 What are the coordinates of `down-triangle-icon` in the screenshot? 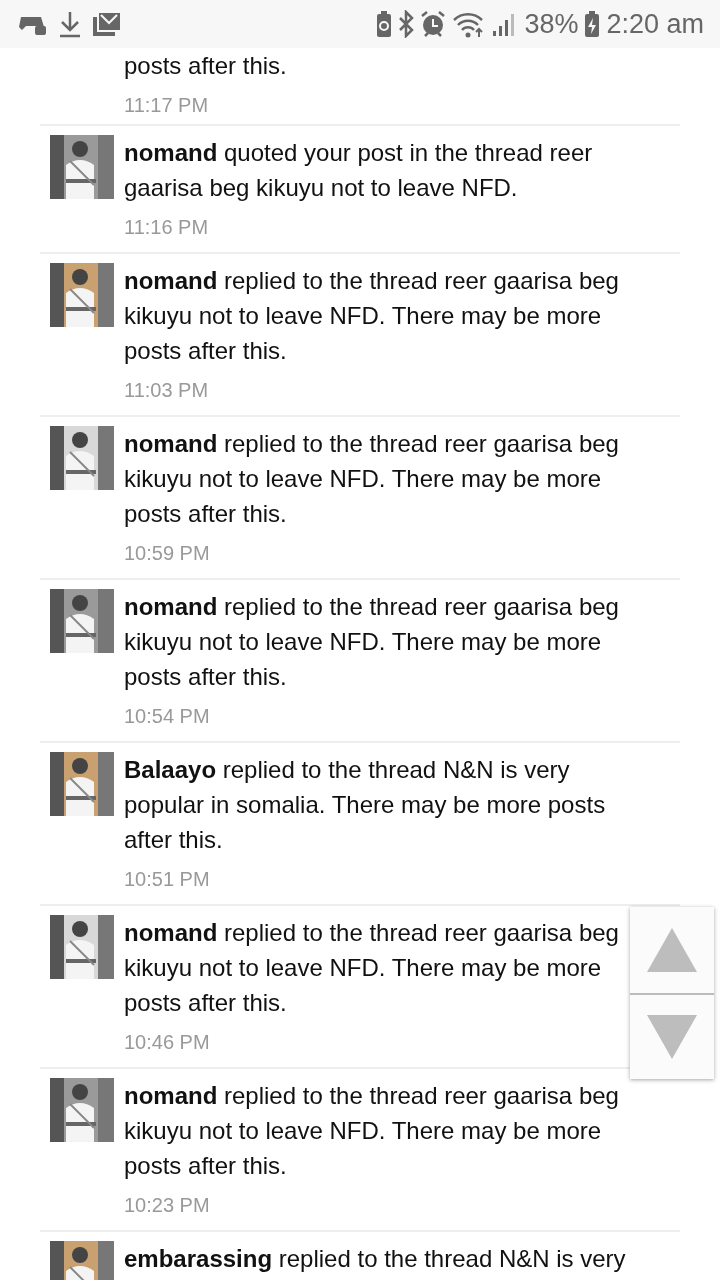 It's located at (672, 1037).